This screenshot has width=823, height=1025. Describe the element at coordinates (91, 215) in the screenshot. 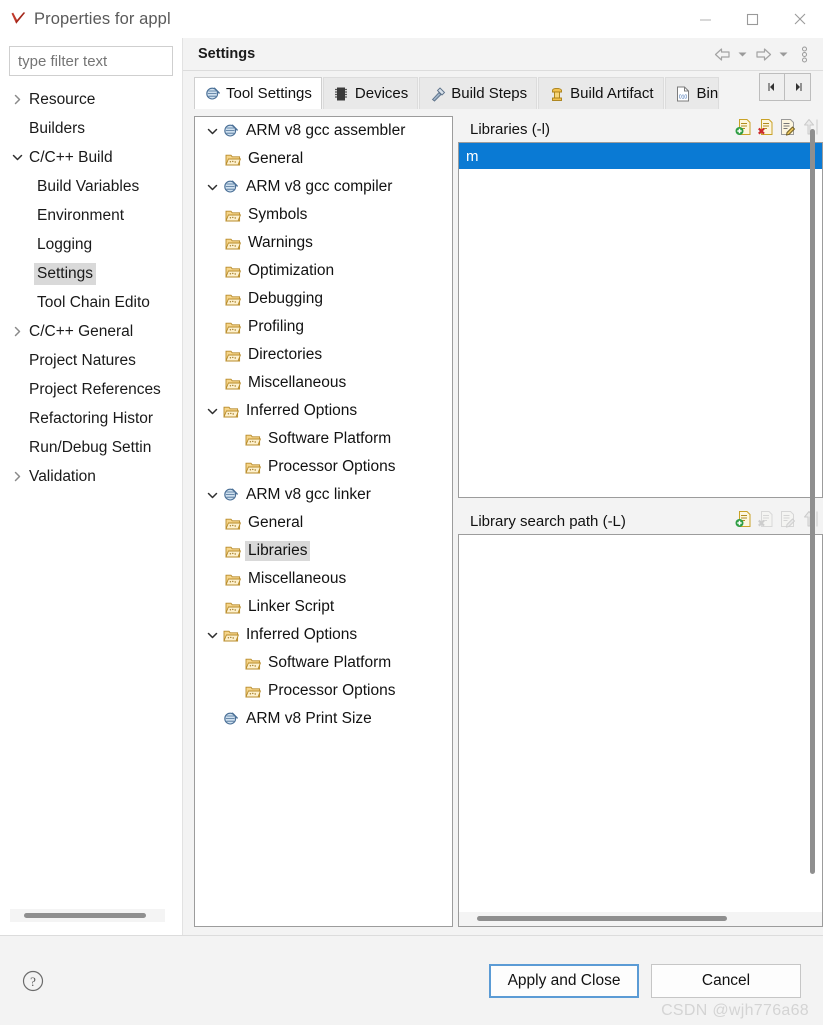

I see `sidebar-item-environment: Environment` at that location.